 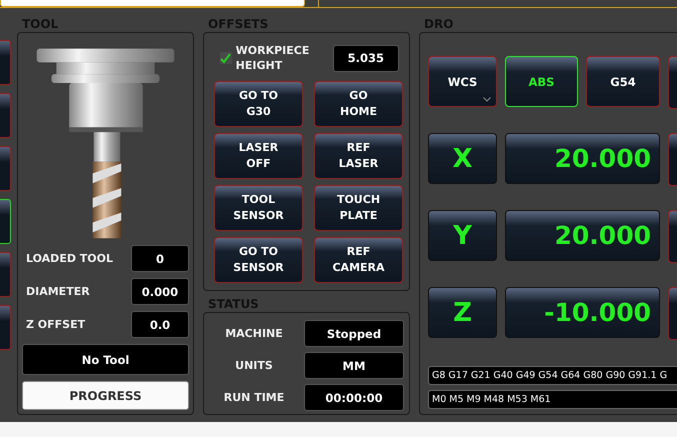 I want to click on mode-button: G54, so click(x=623, y=81).